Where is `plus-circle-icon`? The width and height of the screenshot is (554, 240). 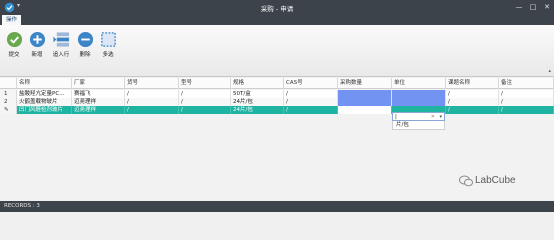
plus-circle-icon is located at coordinates (37, 39).